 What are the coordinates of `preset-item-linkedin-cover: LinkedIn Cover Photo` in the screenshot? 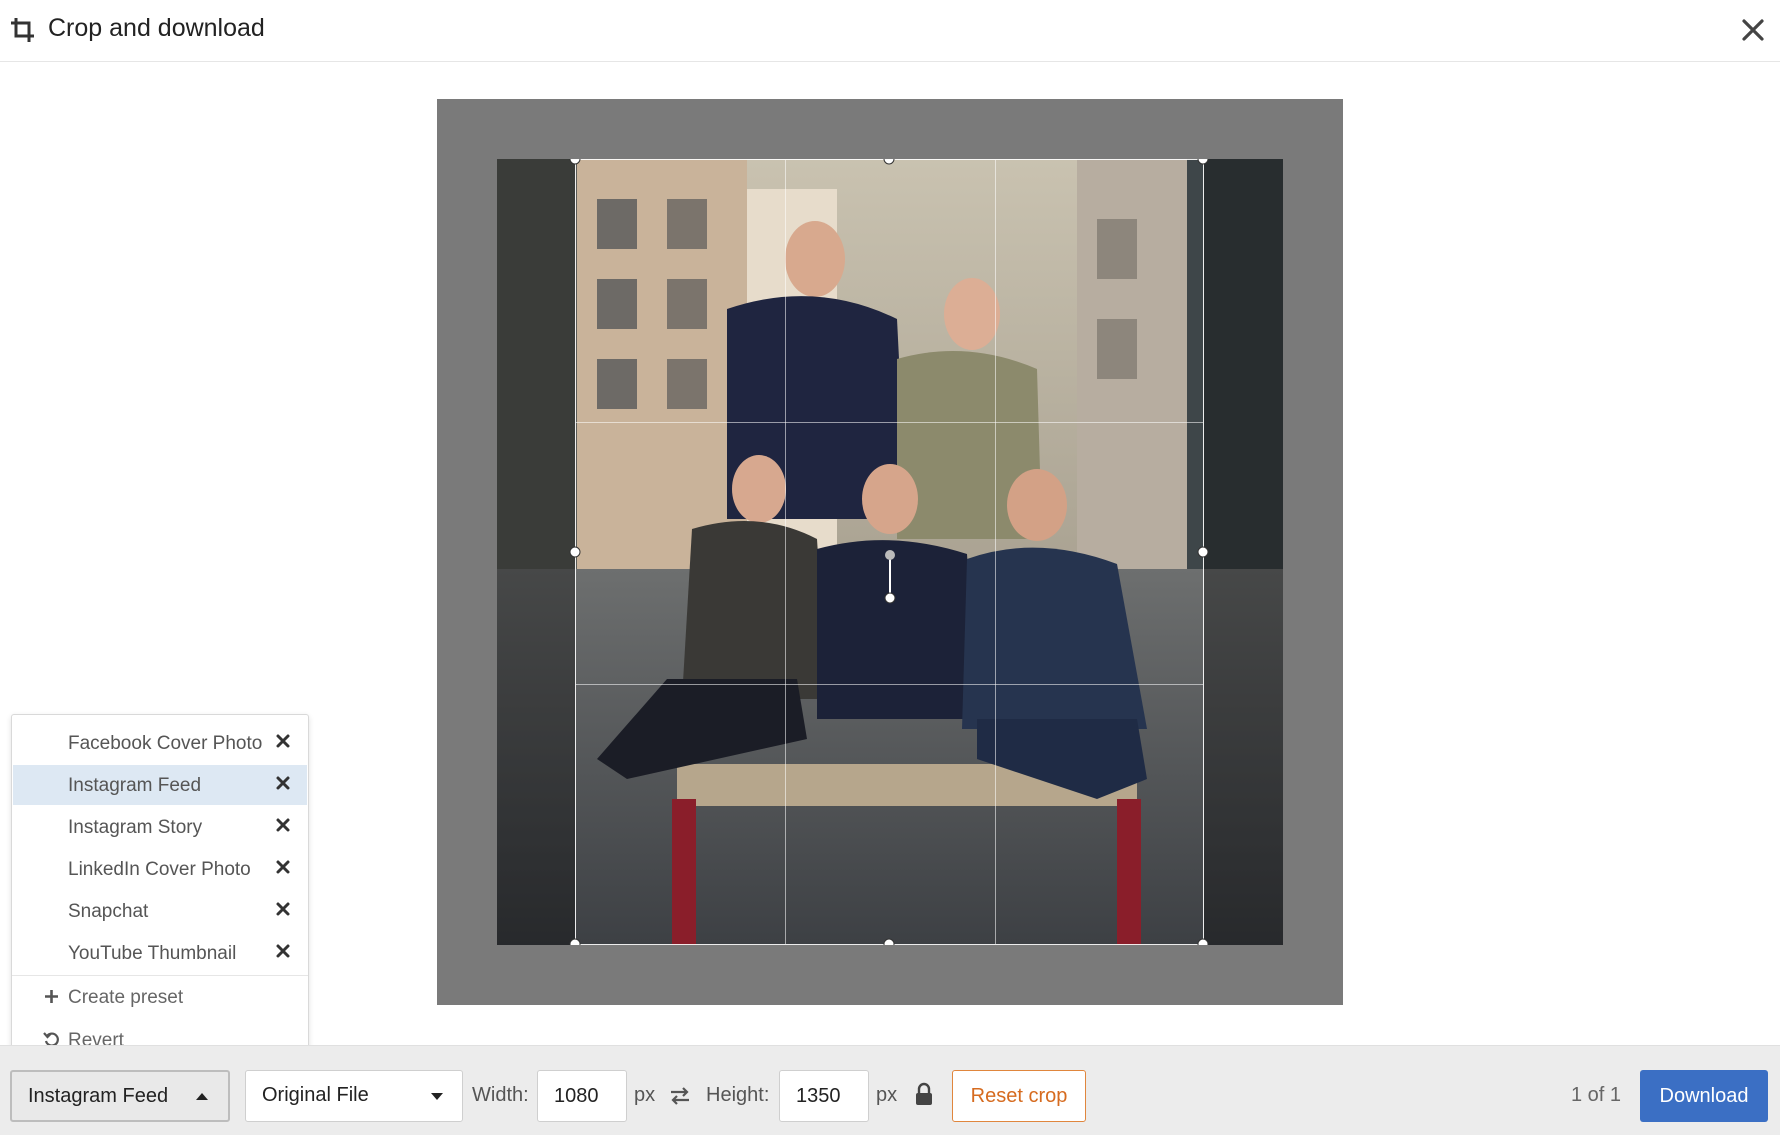 It's located at (160, 869).